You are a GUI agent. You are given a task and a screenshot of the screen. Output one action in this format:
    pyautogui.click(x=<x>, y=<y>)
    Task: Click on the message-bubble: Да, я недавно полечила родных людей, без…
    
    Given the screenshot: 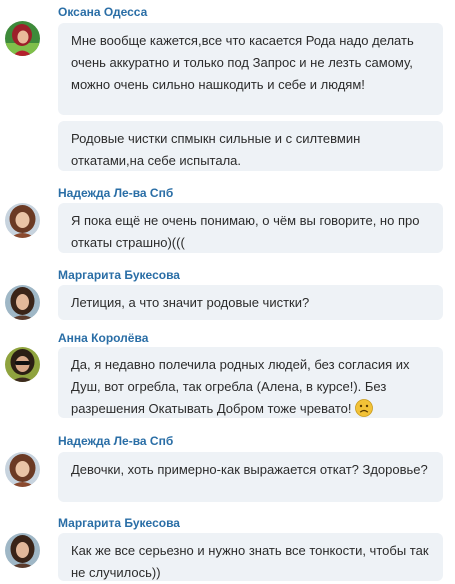 What is the action you would take?
    pyautogui.click(x=250, y=382)
    